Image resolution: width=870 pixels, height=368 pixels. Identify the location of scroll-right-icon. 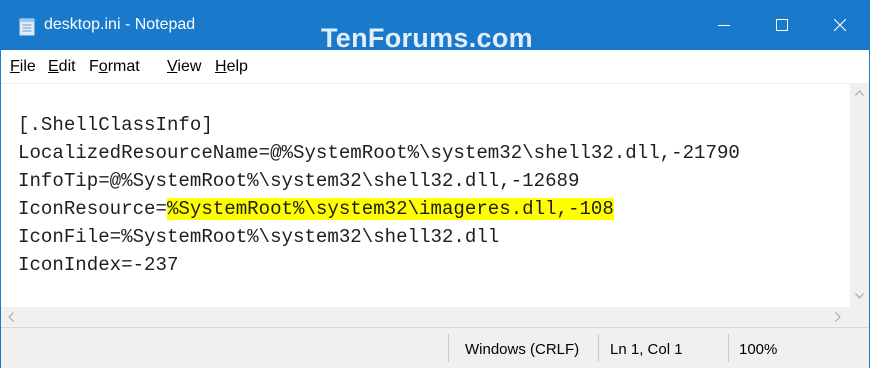
(838, 317).